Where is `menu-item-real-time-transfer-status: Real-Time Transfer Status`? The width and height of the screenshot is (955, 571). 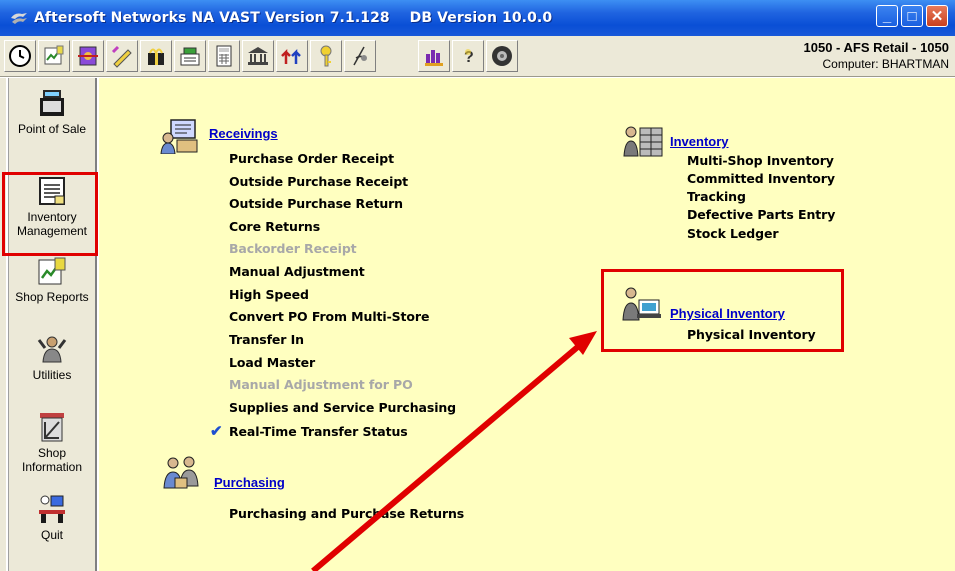
menu-item-real-time-transfer-status: Real-Time Transfer Status is located at coordinates (318, 431).